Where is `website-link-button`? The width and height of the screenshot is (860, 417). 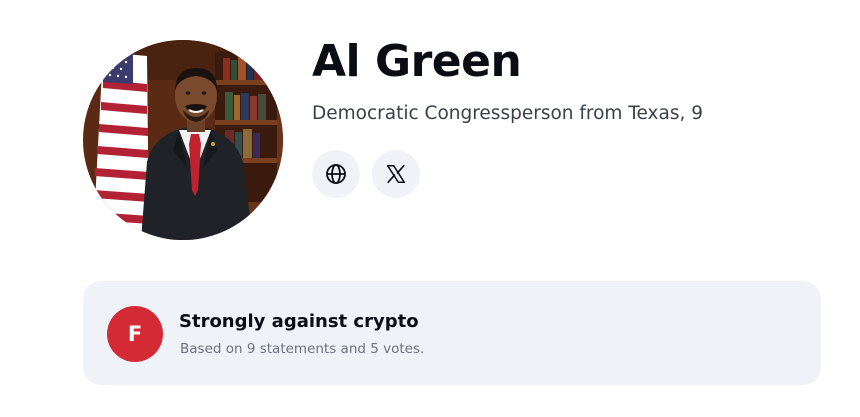
website-link-button is located at coordinates (336, 174).